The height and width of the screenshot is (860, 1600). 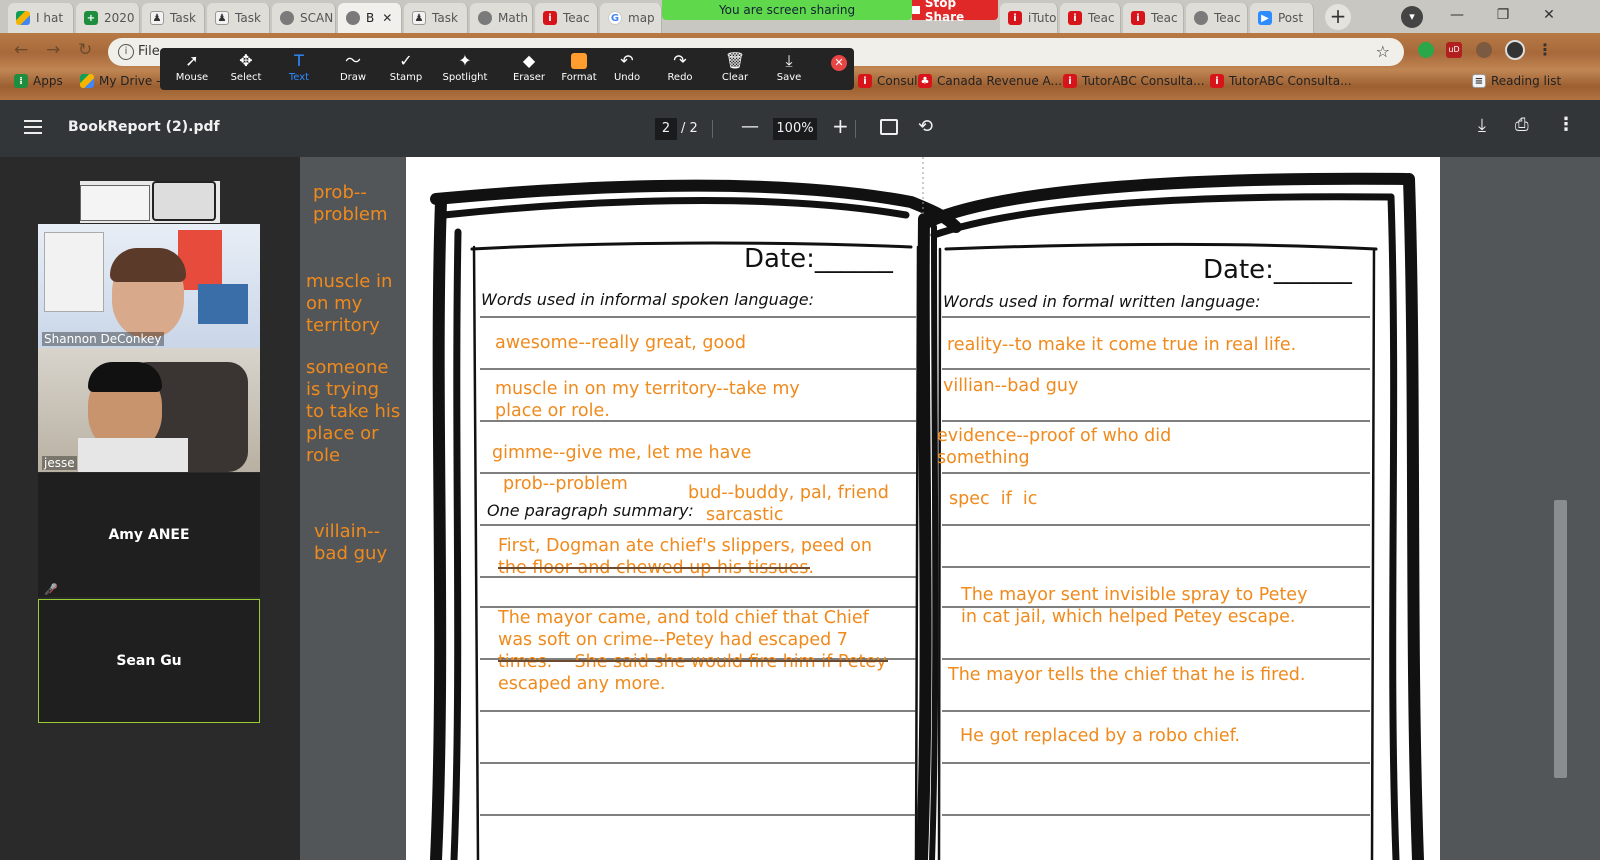 What do you see at coordinates (1482, 125) in the screenshot?
I see `download-icon: ⤓` at bounding box center [1482, 125].